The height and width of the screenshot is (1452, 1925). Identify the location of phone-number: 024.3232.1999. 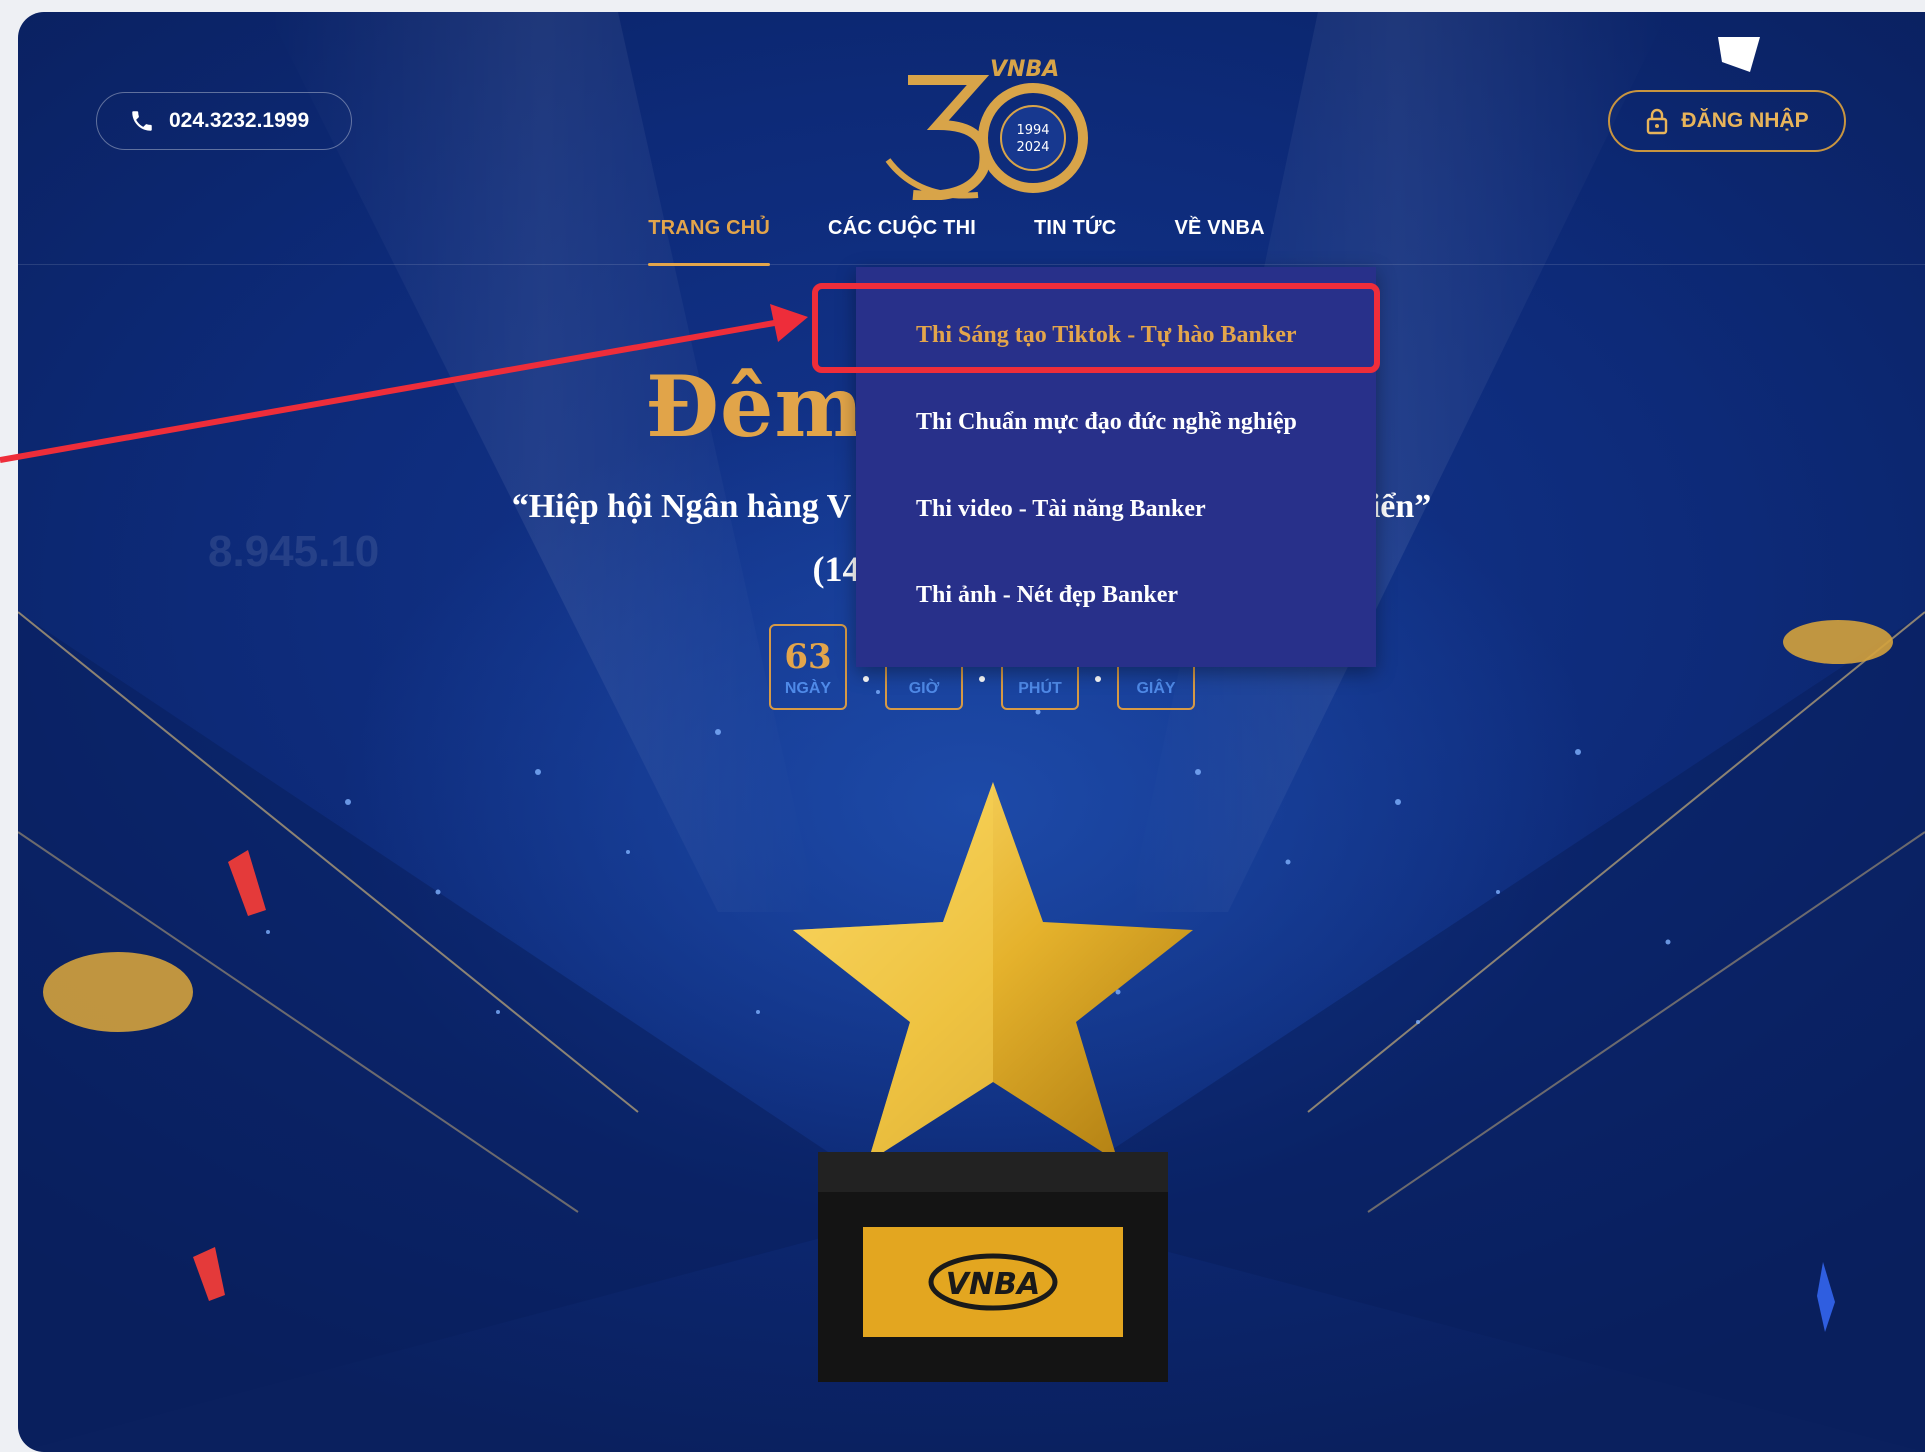
(239, 120).